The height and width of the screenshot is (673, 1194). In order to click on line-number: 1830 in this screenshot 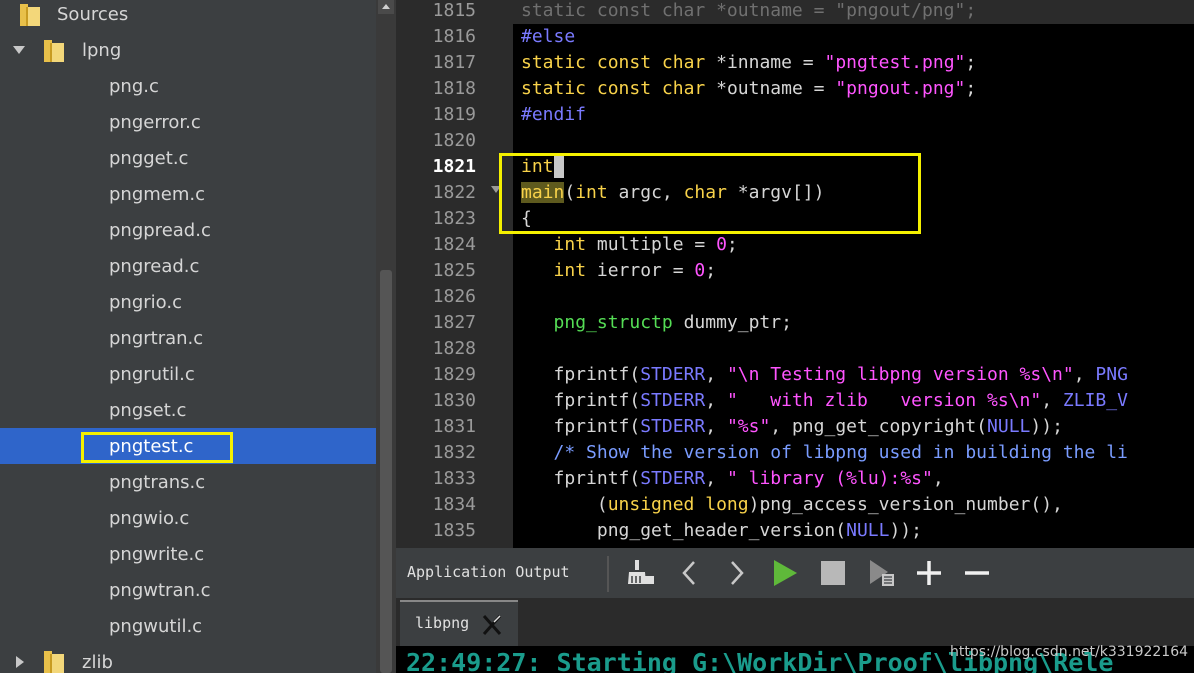, I will do `click(454, 400)`.